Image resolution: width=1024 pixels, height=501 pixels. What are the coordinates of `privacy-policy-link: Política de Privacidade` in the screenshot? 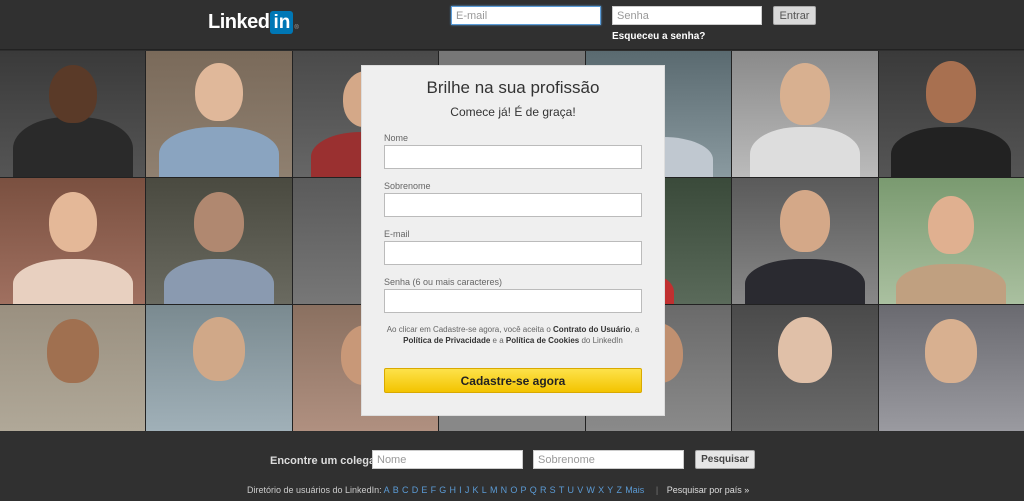 It's located at (446, 340).